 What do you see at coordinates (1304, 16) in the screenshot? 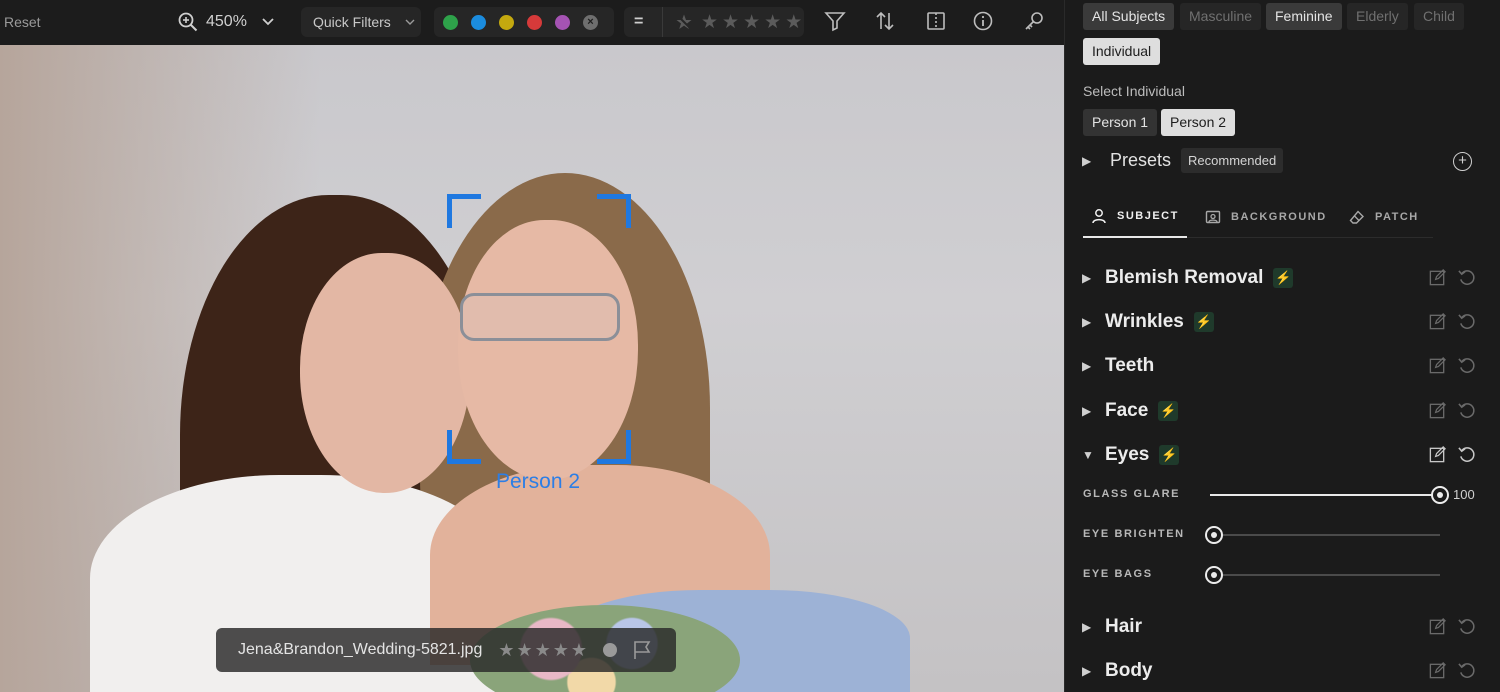
I see `chip-feminine: Feminine` at bounding box center [1304, 16].